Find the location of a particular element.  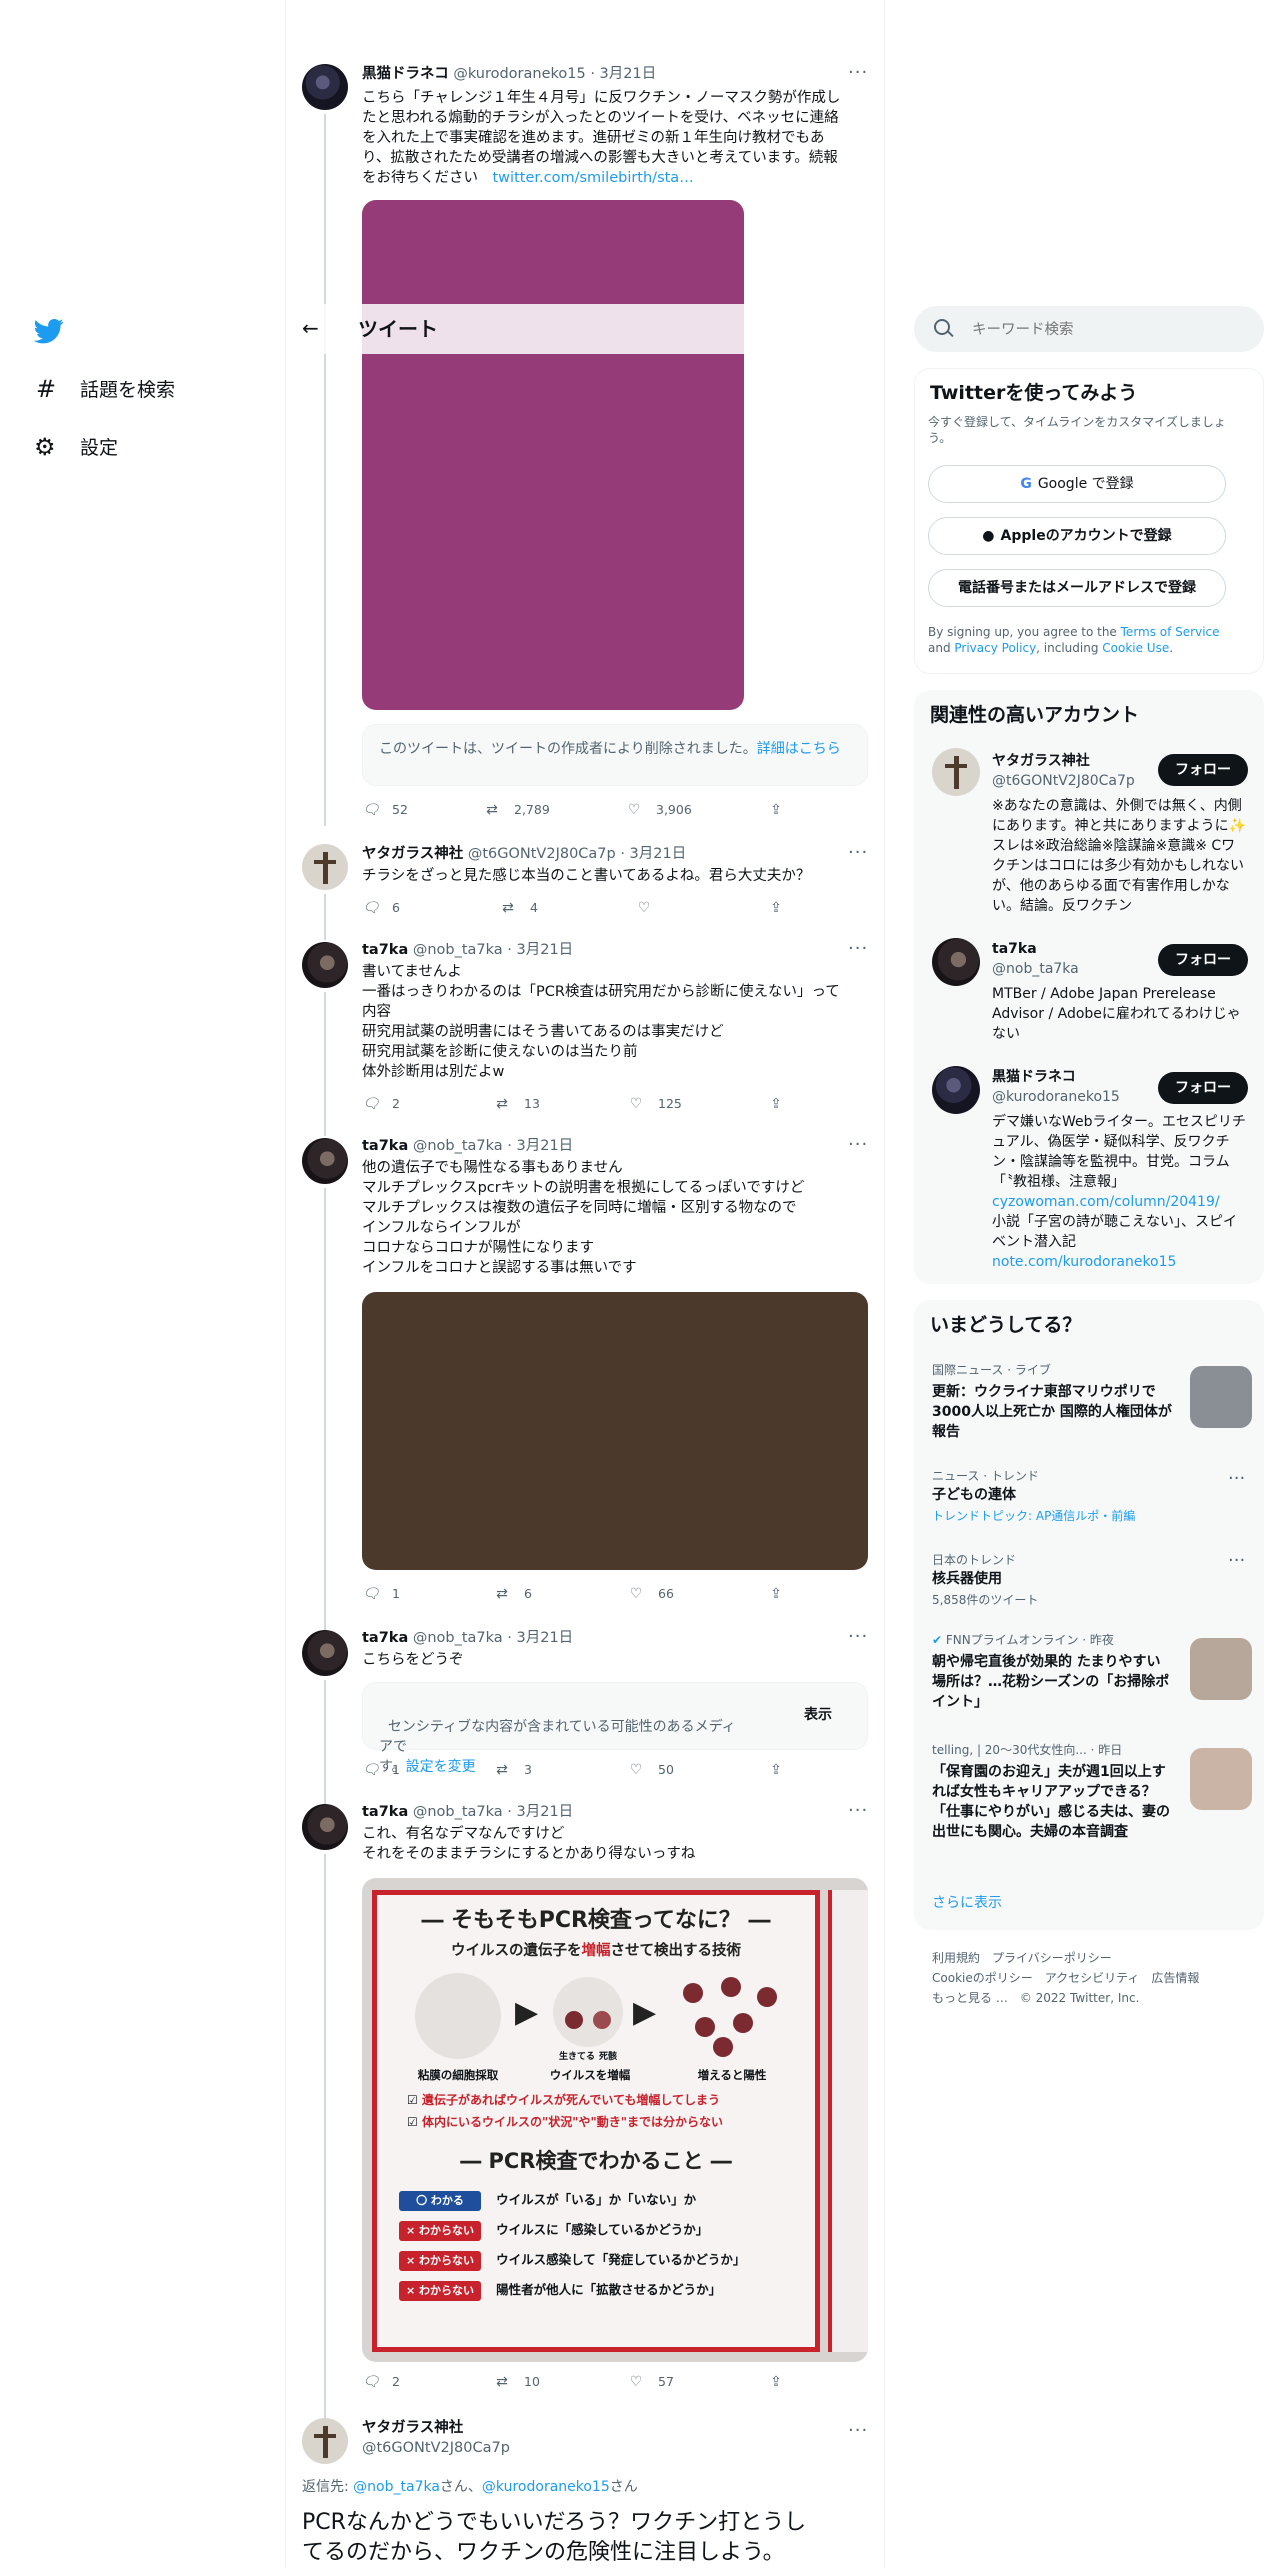

reply-button: 🗨 52 is located at coordinates (385, 810).